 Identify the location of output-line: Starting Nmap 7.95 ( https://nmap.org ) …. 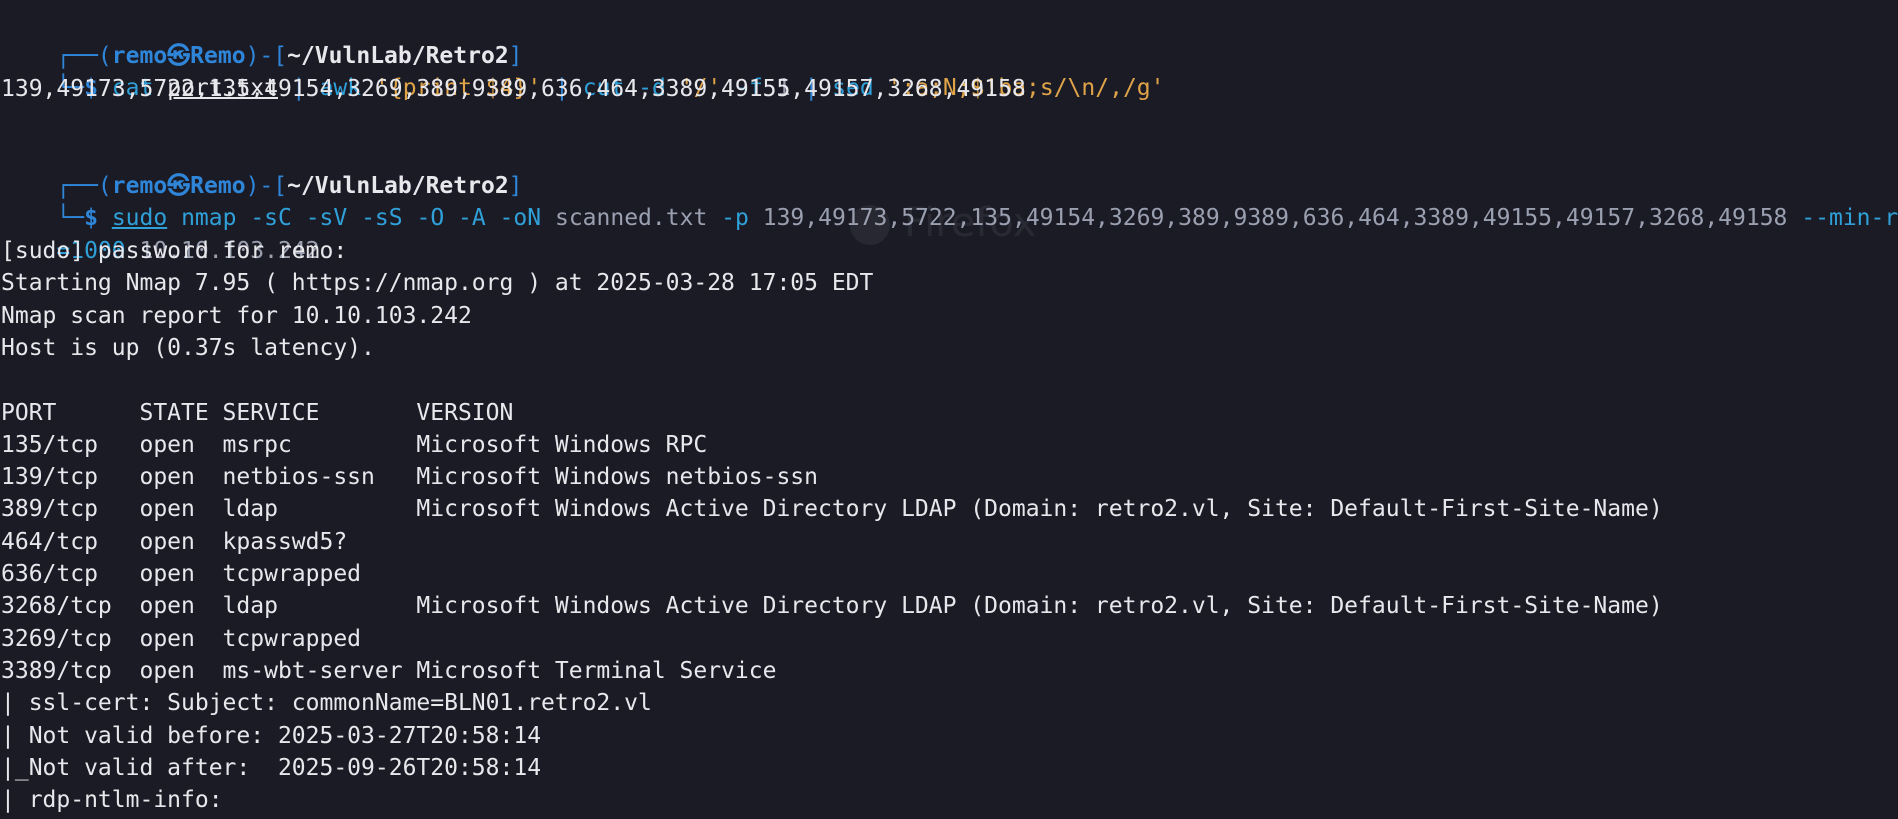
(437, 283).